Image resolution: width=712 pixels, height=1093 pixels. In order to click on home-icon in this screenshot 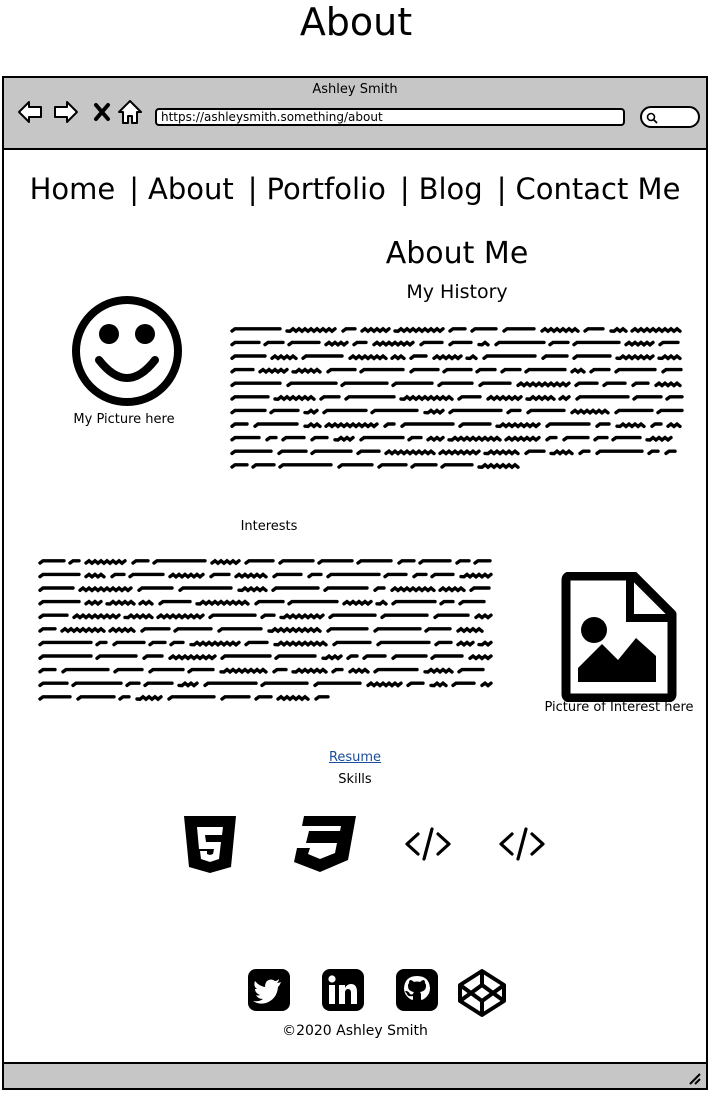, I will do `click(130, 112)`.